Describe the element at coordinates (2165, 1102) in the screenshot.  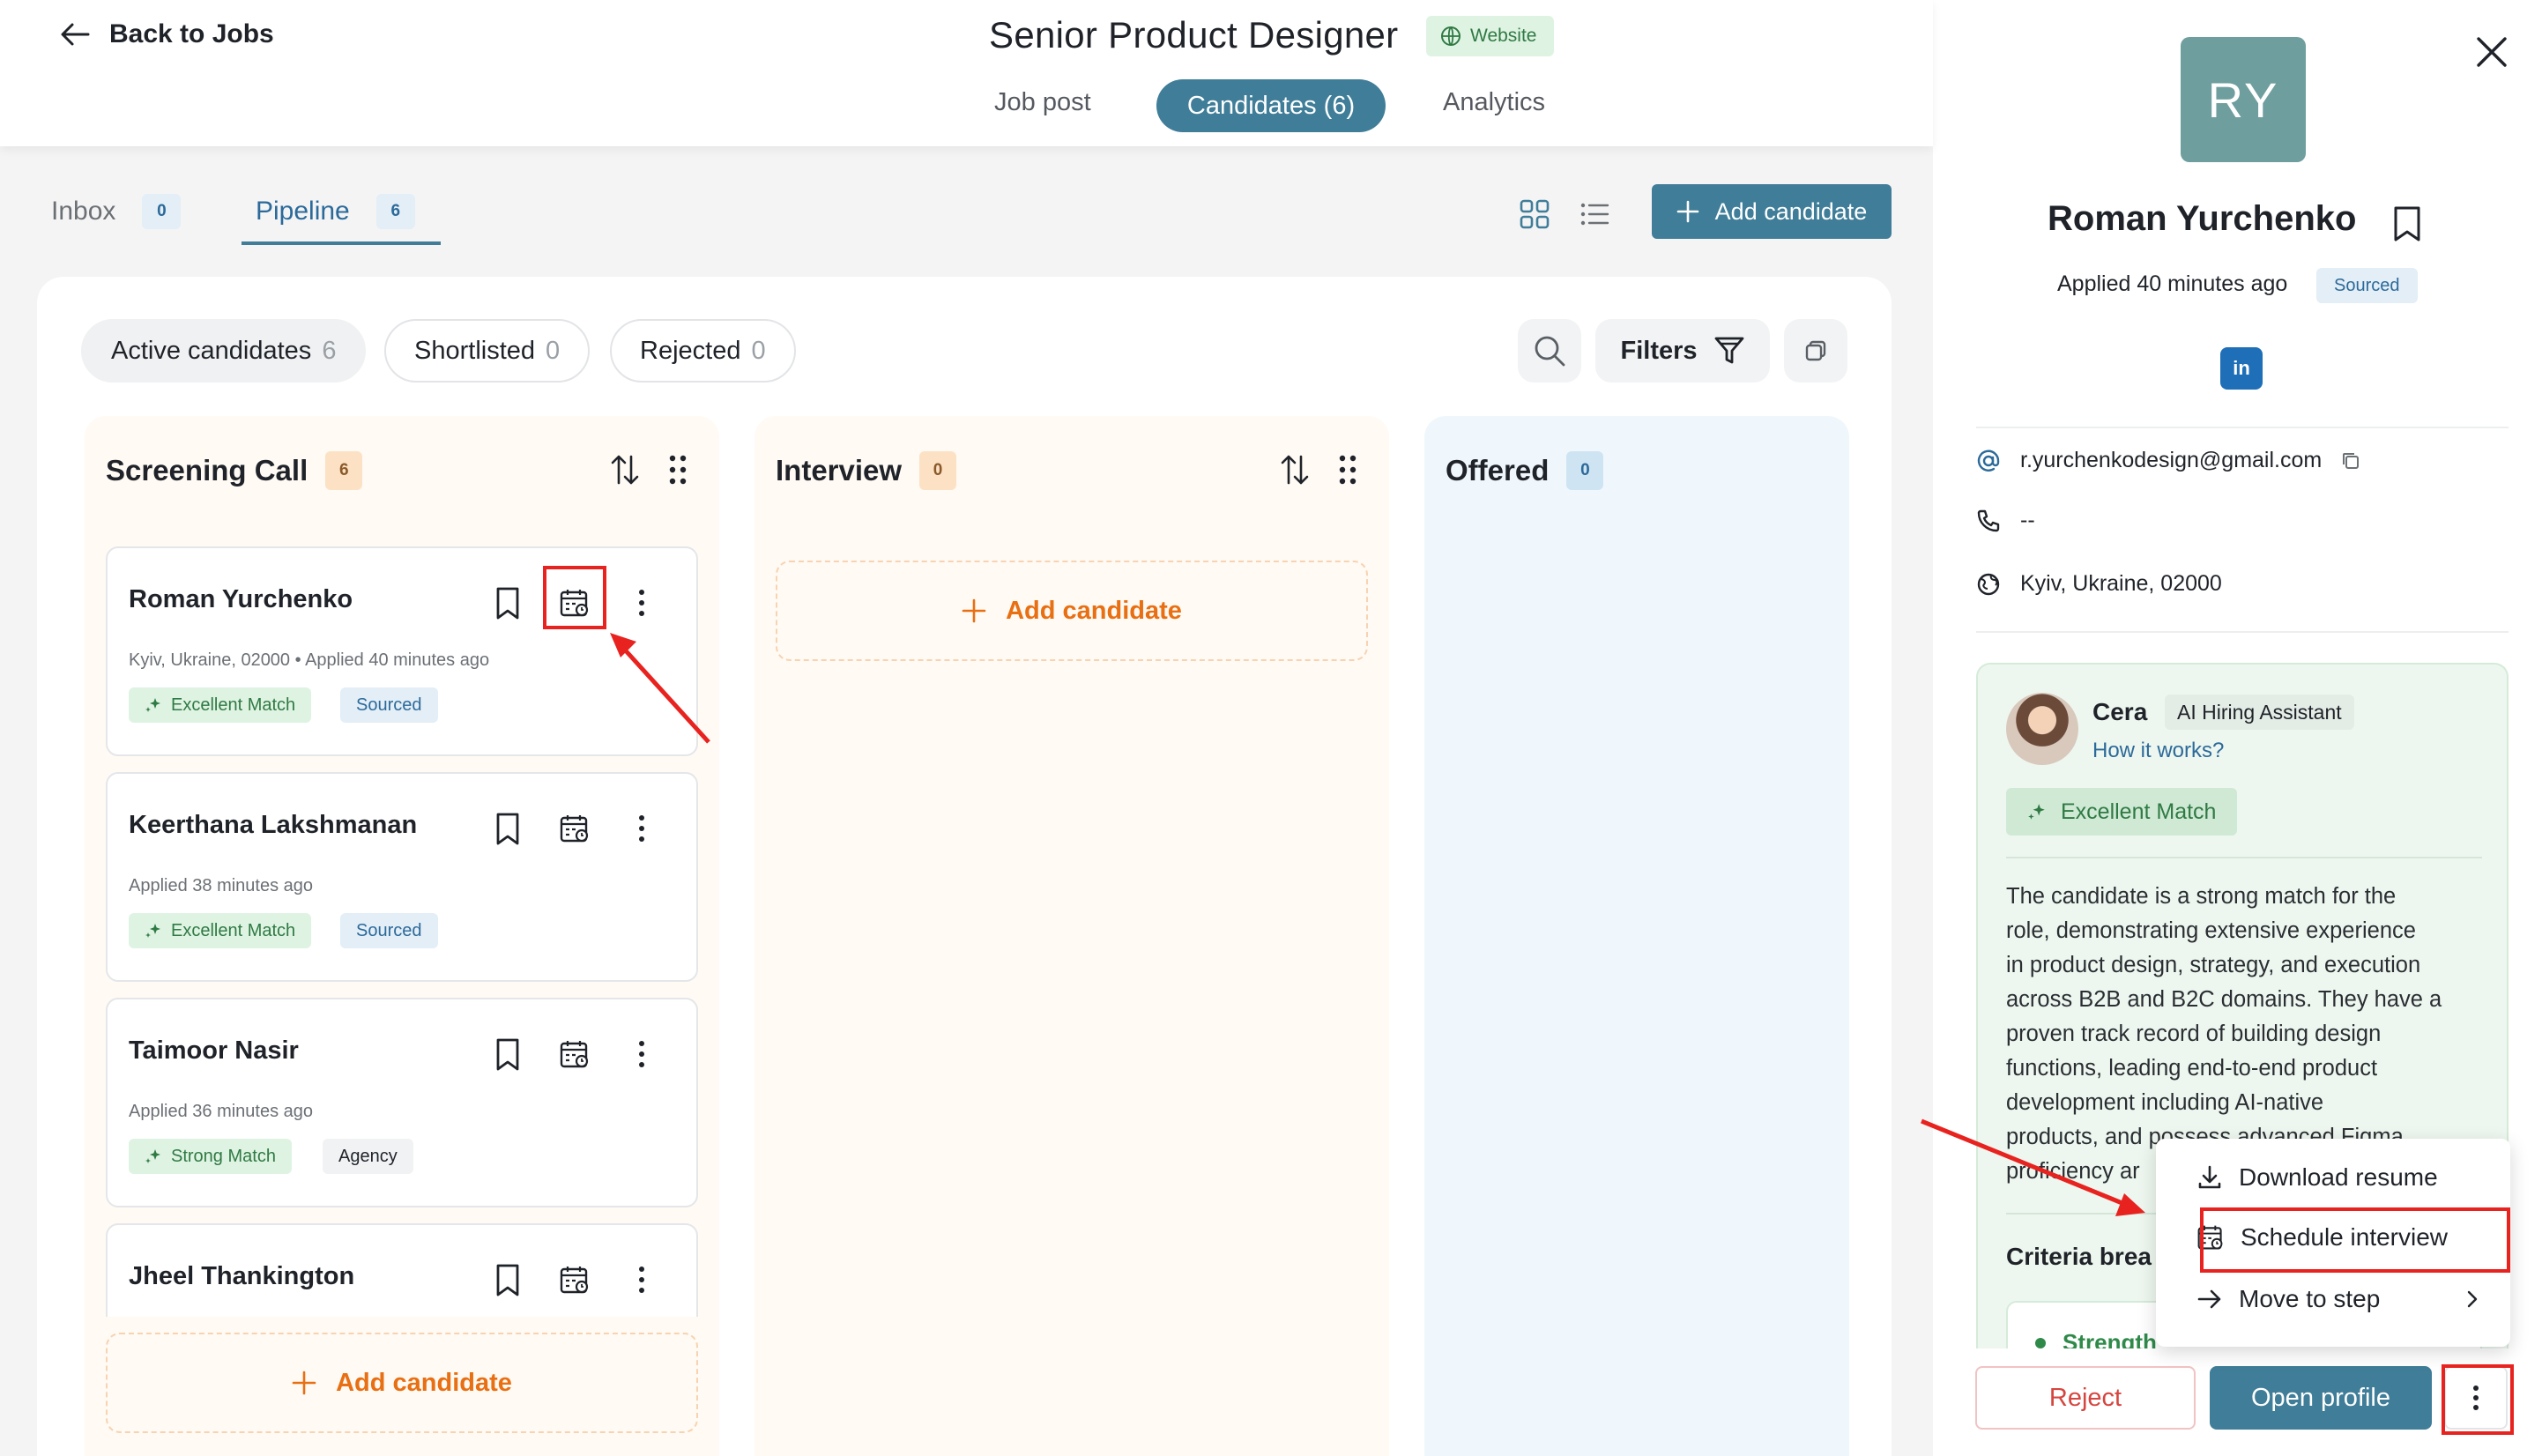
I see `summary-line: development including AI-native` at that location.